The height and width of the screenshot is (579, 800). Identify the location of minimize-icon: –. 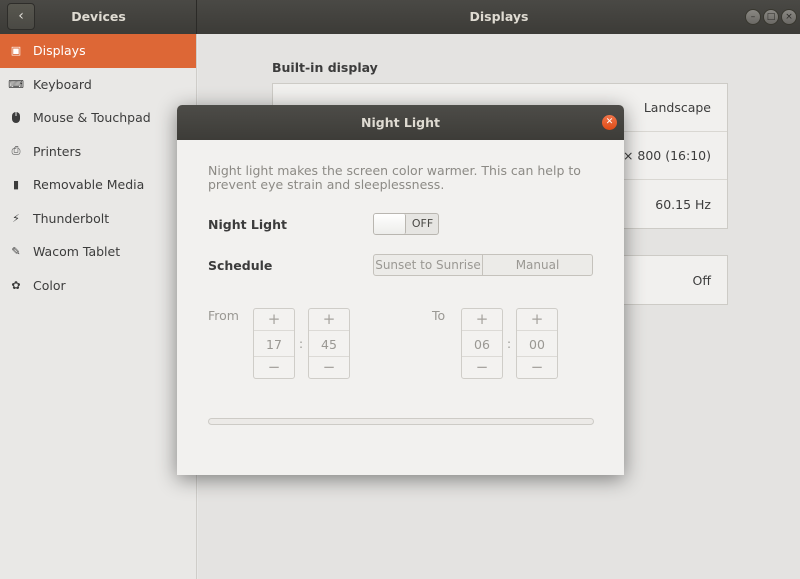
(753, 17).